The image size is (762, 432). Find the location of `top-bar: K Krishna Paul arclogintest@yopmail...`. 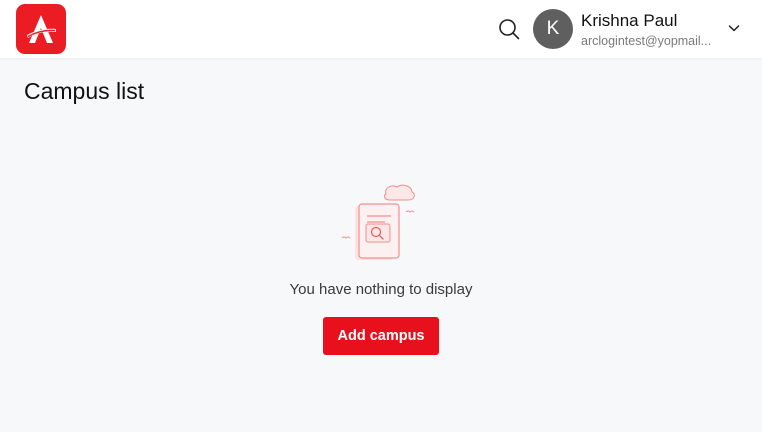

top-bar: K Krishna Paul arclogintest@yopmail... is located at coordinates (381, 29).